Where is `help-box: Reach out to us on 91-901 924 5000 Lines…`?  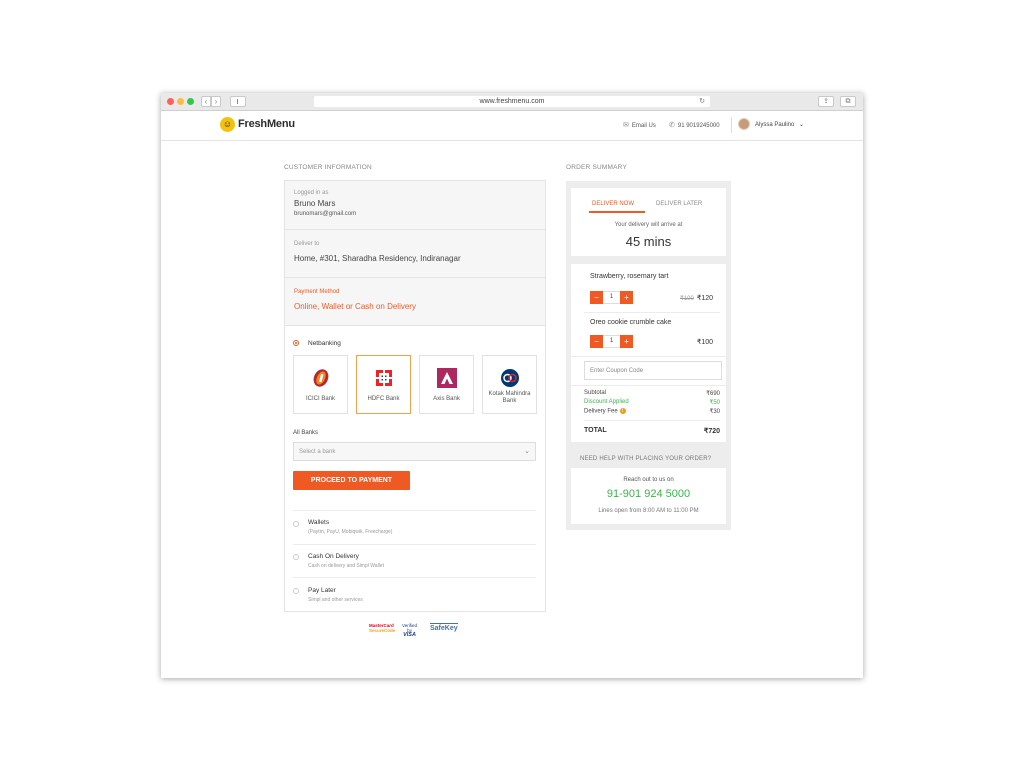 help-box: Reach out to us on 91-901 924 5000 Lines… is located at coordinates (648, 496).